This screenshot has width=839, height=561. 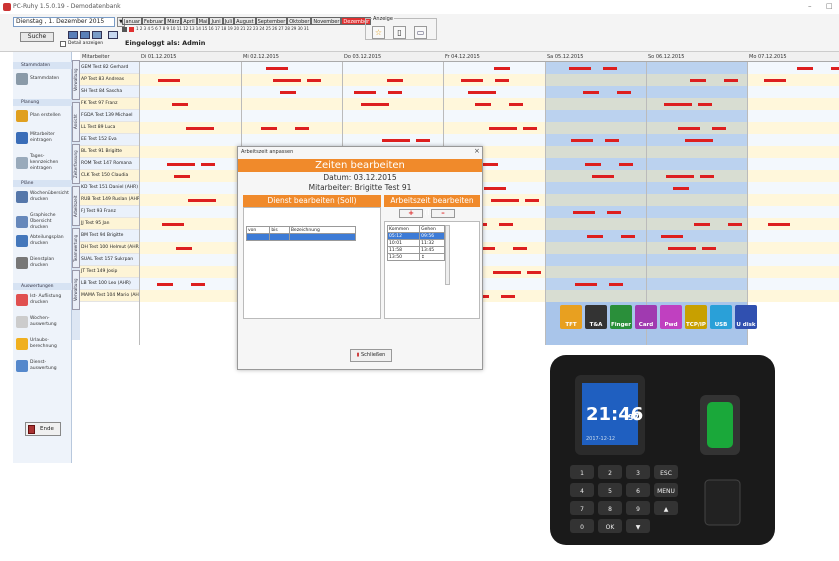 What do you see at coordinates (76, 164) in the screenshot?
I see `vertical-tab-2: Zeiterfassung` at bounding box center [76, 164].